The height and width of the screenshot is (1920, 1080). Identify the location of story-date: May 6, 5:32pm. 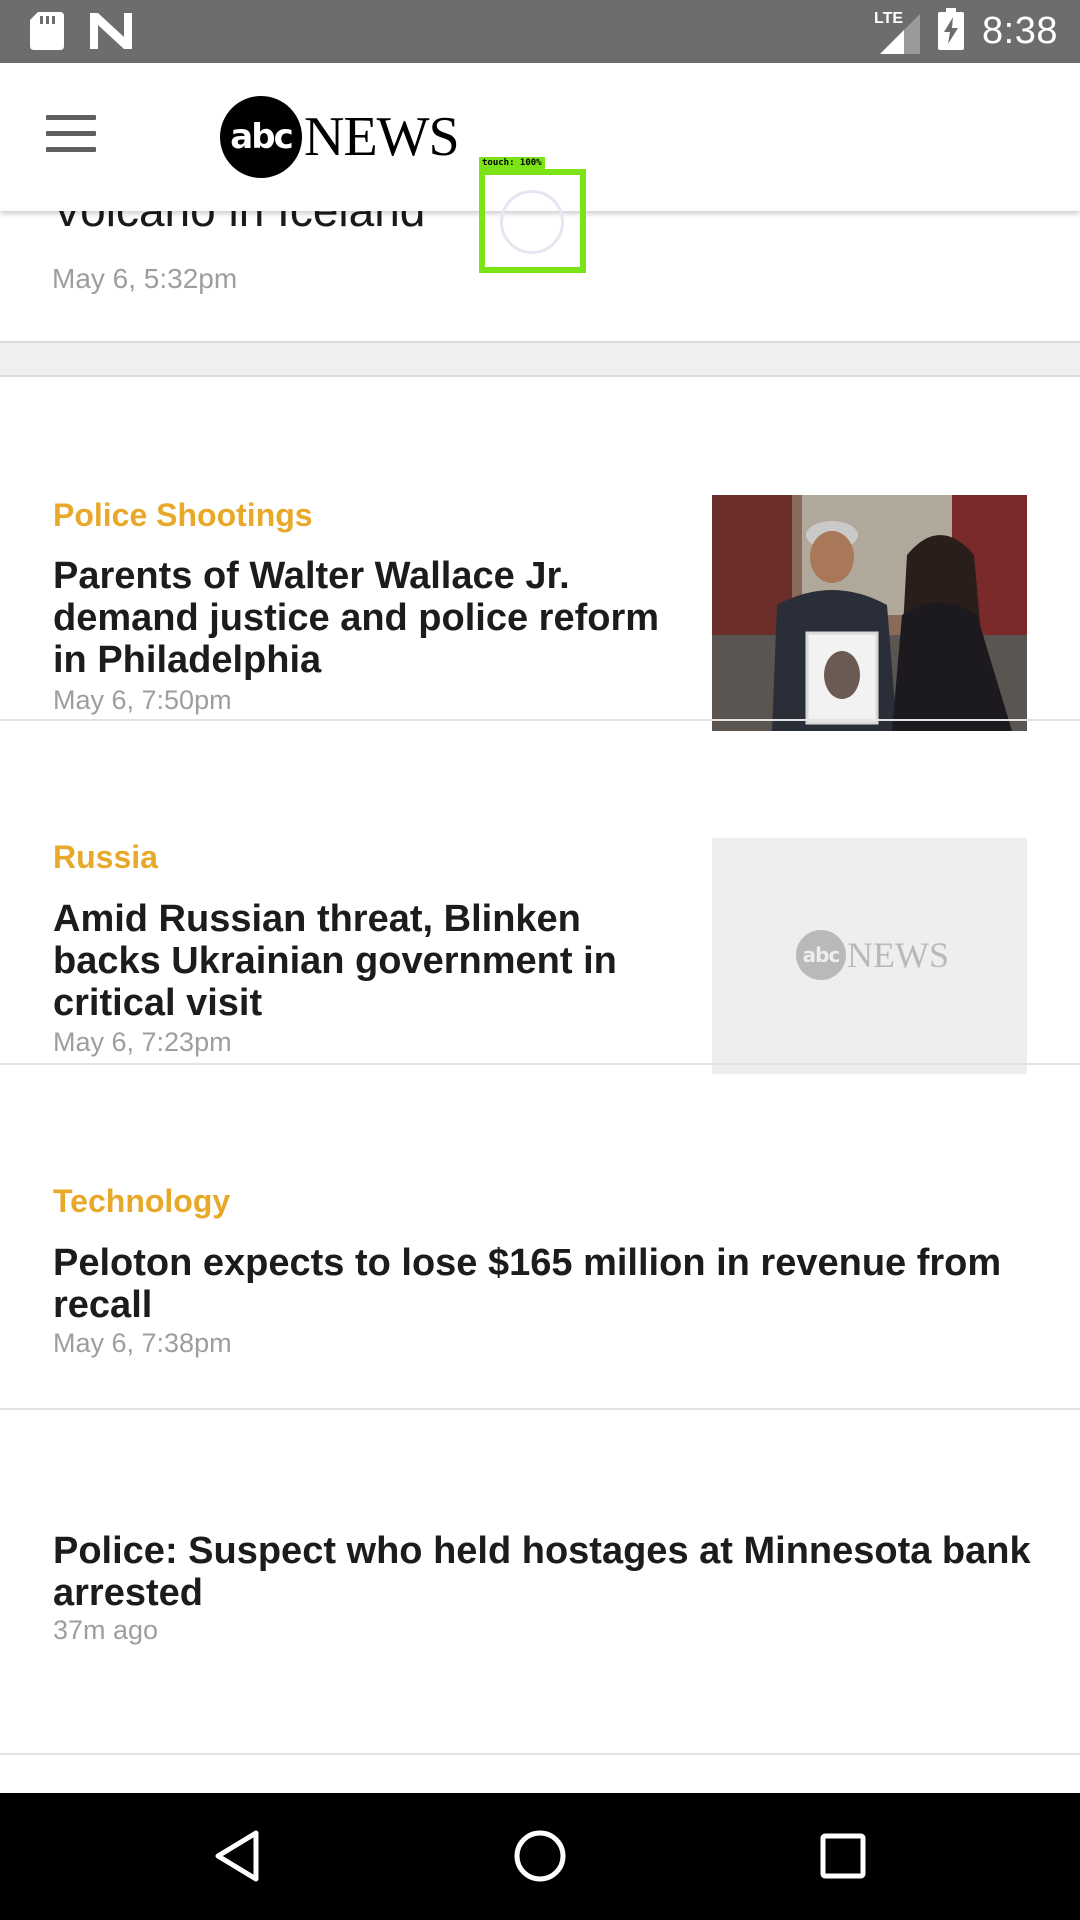
(145, 278).